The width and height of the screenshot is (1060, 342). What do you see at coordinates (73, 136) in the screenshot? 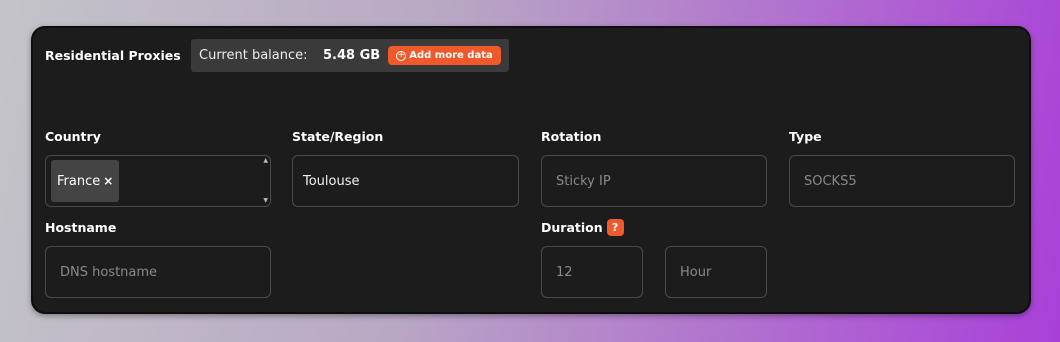
I see `country-label: Country` at bounding box center [73, 136].